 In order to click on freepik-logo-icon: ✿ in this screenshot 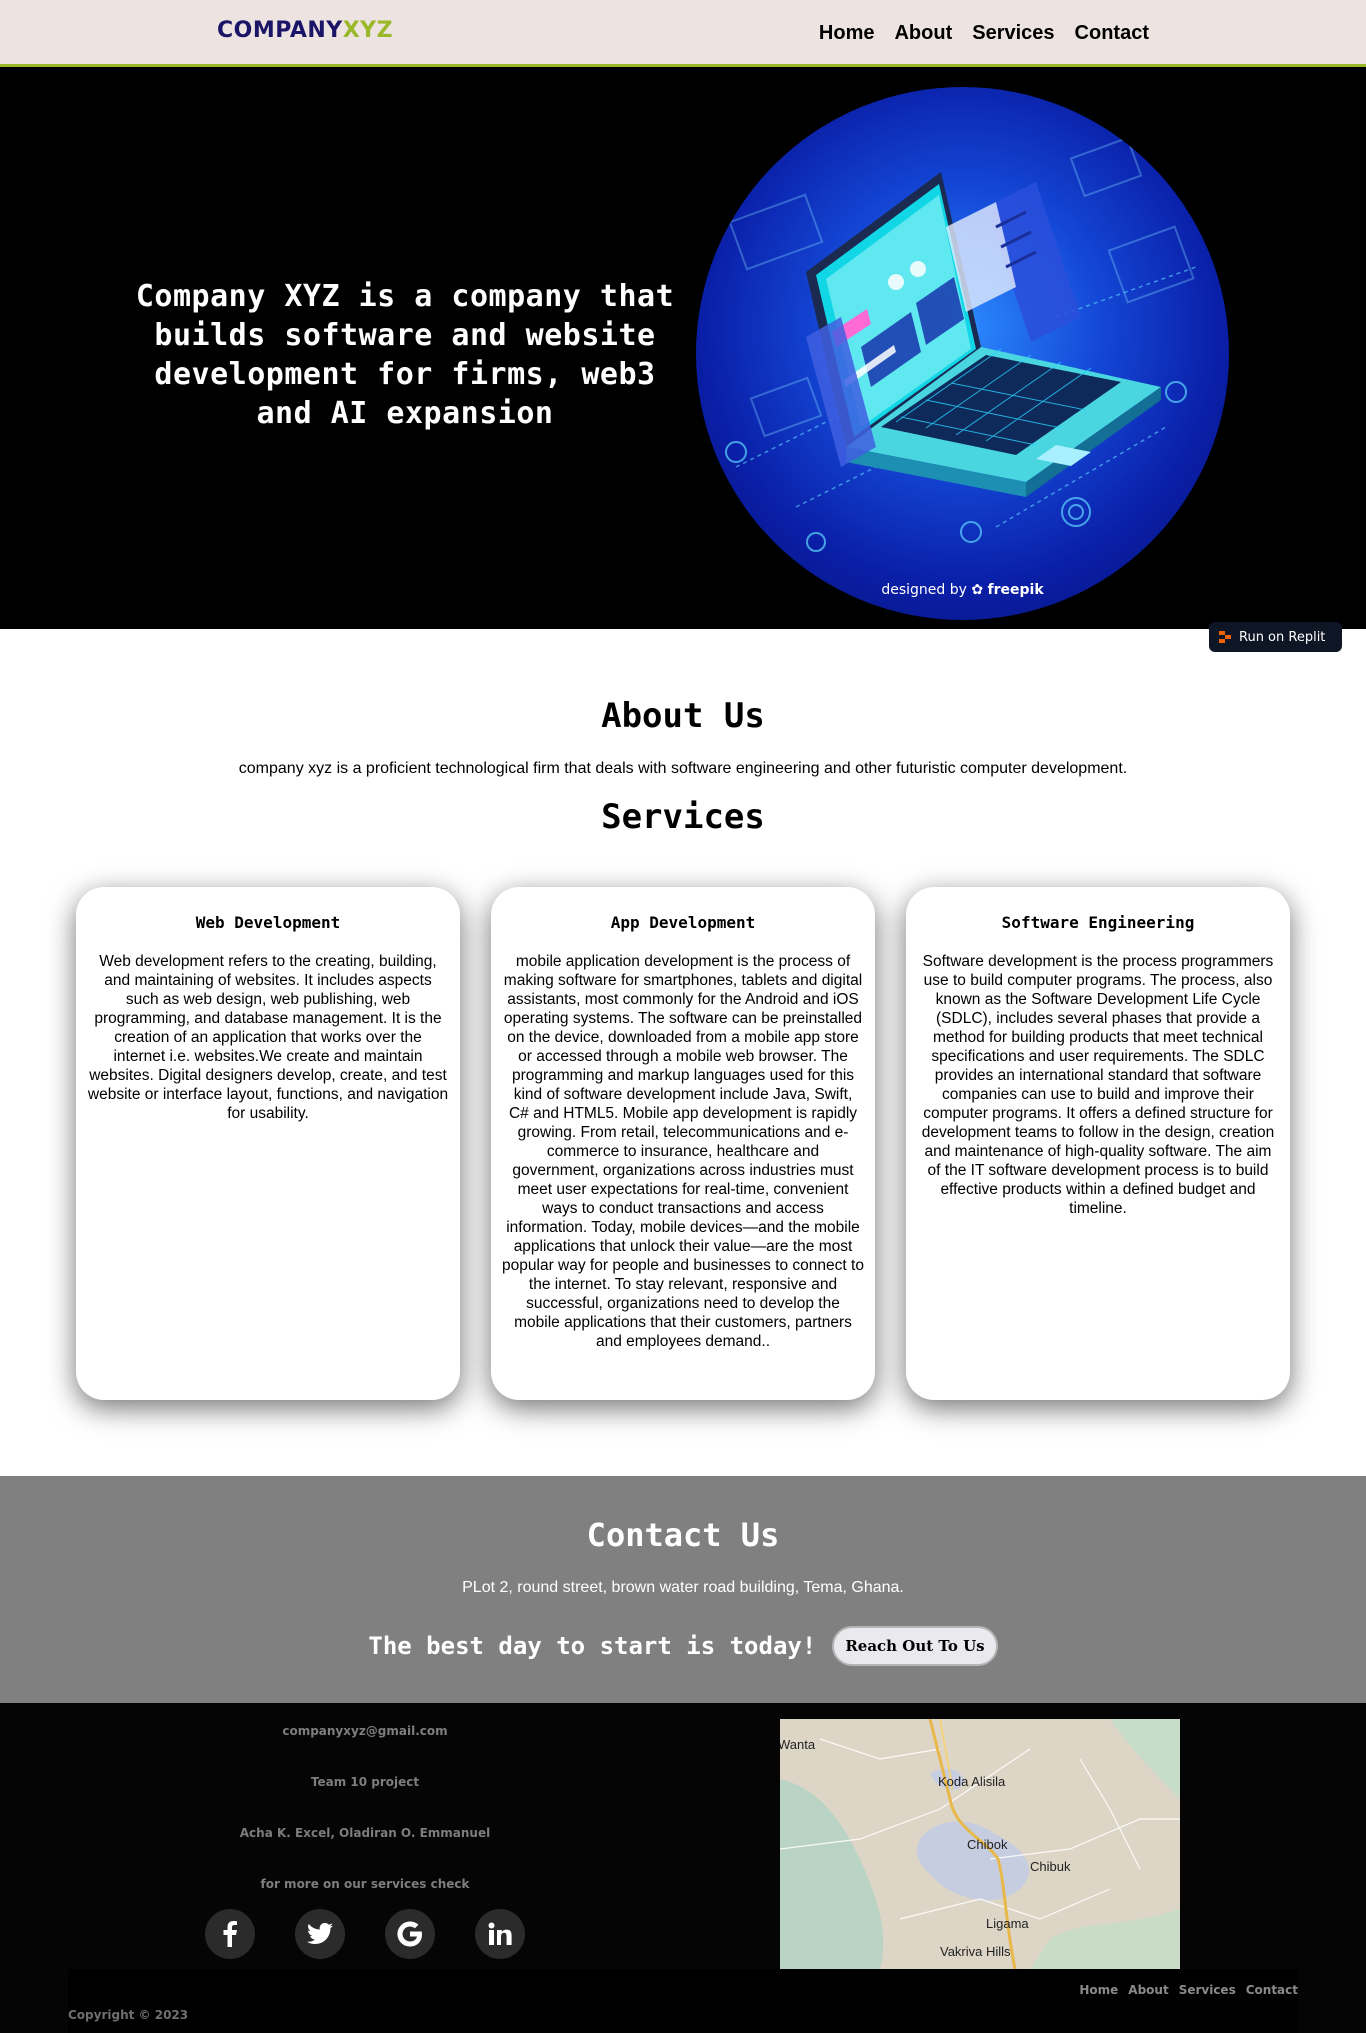, I will do `click(977, 590)`.